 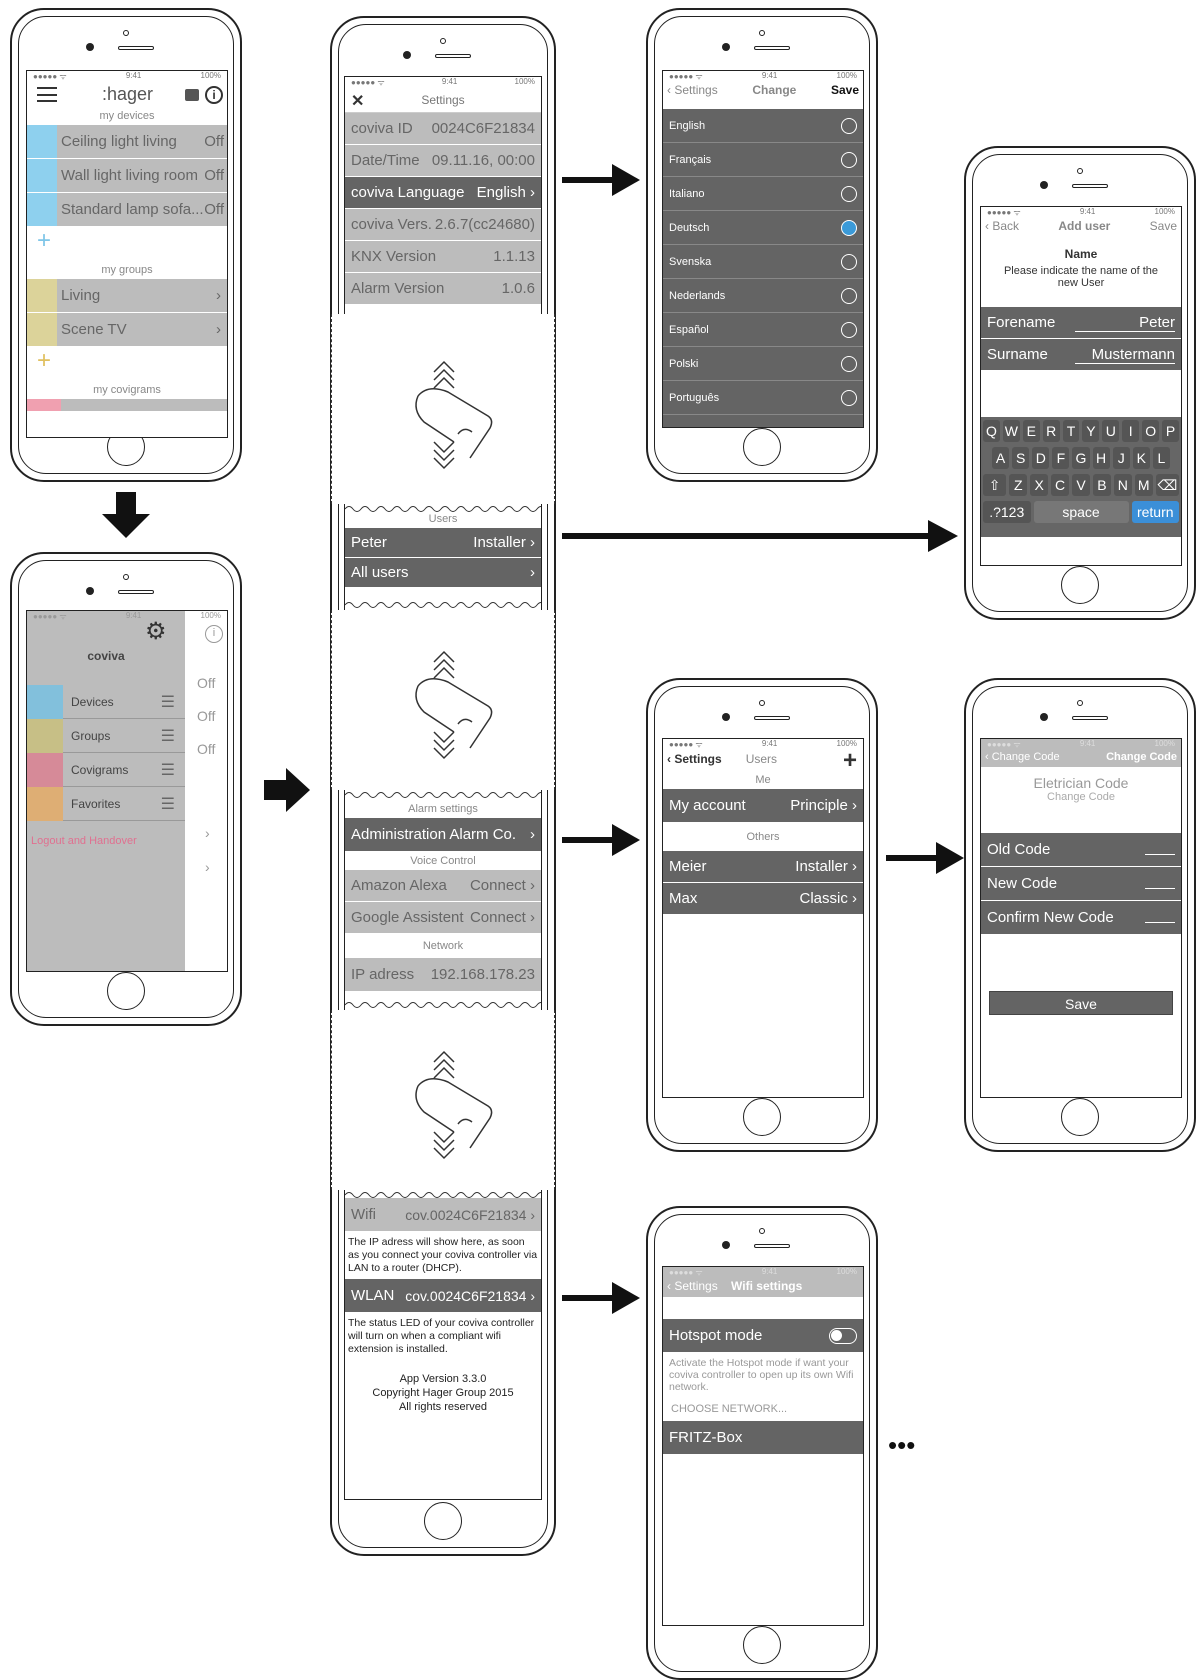 I want to click on key: I, so click(x=1131, y=431).